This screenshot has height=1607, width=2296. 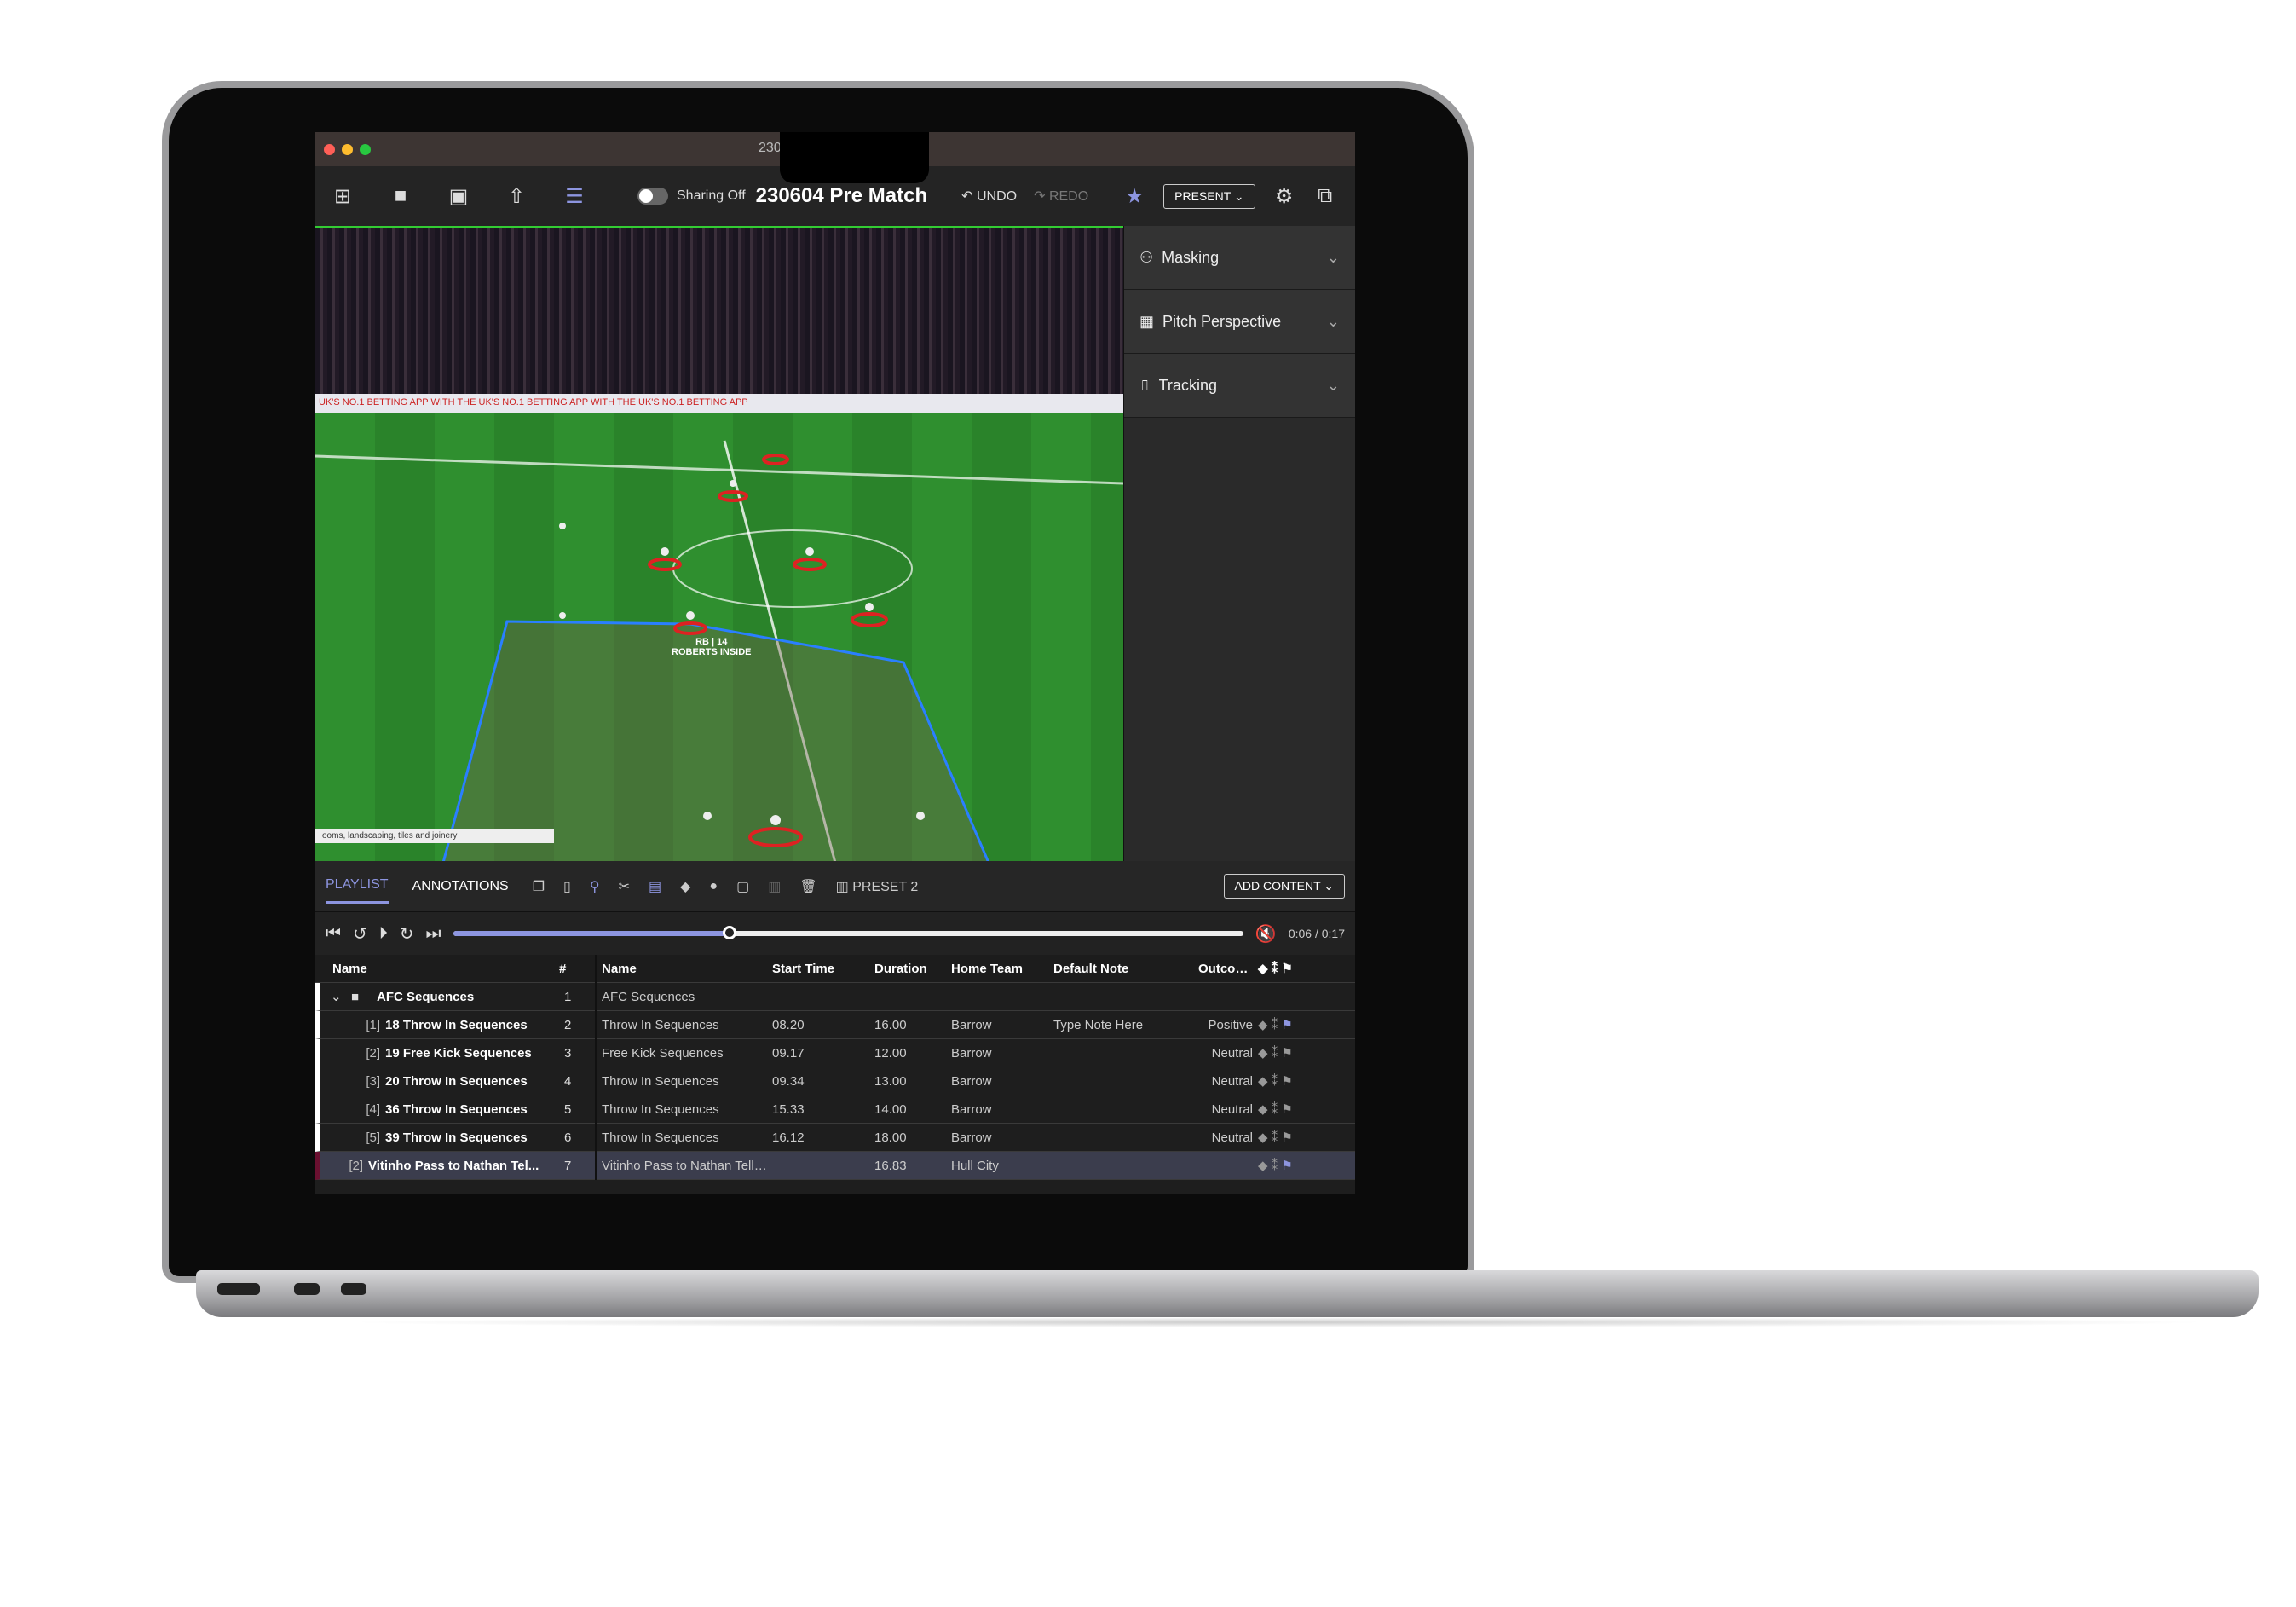 I want to click on playlist-row: [2] 19 Free Kick Sequences 3, so click(x=455, y=1053).